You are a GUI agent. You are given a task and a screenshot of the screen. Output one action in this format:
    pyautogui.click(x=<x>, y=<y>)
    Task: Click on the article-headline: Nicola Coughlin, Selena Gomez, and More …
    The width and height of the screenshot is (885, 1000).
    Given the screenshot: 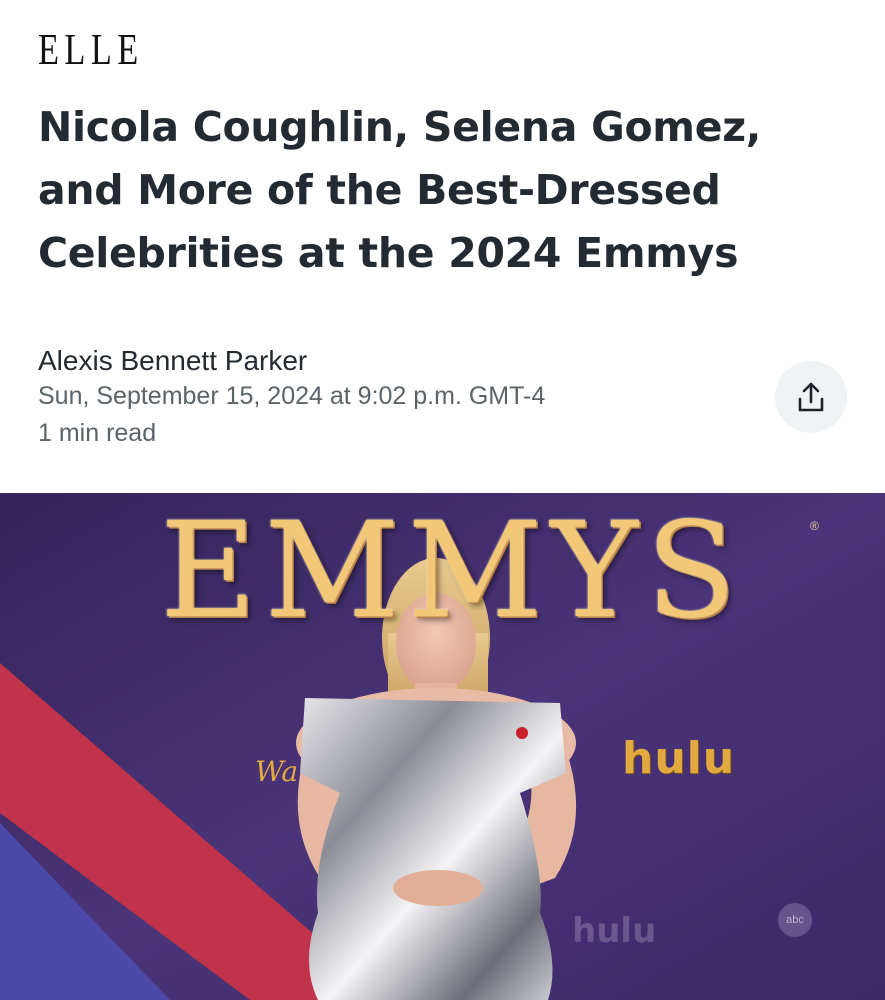 What is the action you would take?
    pyautogui.click(x=400, y=190)
    